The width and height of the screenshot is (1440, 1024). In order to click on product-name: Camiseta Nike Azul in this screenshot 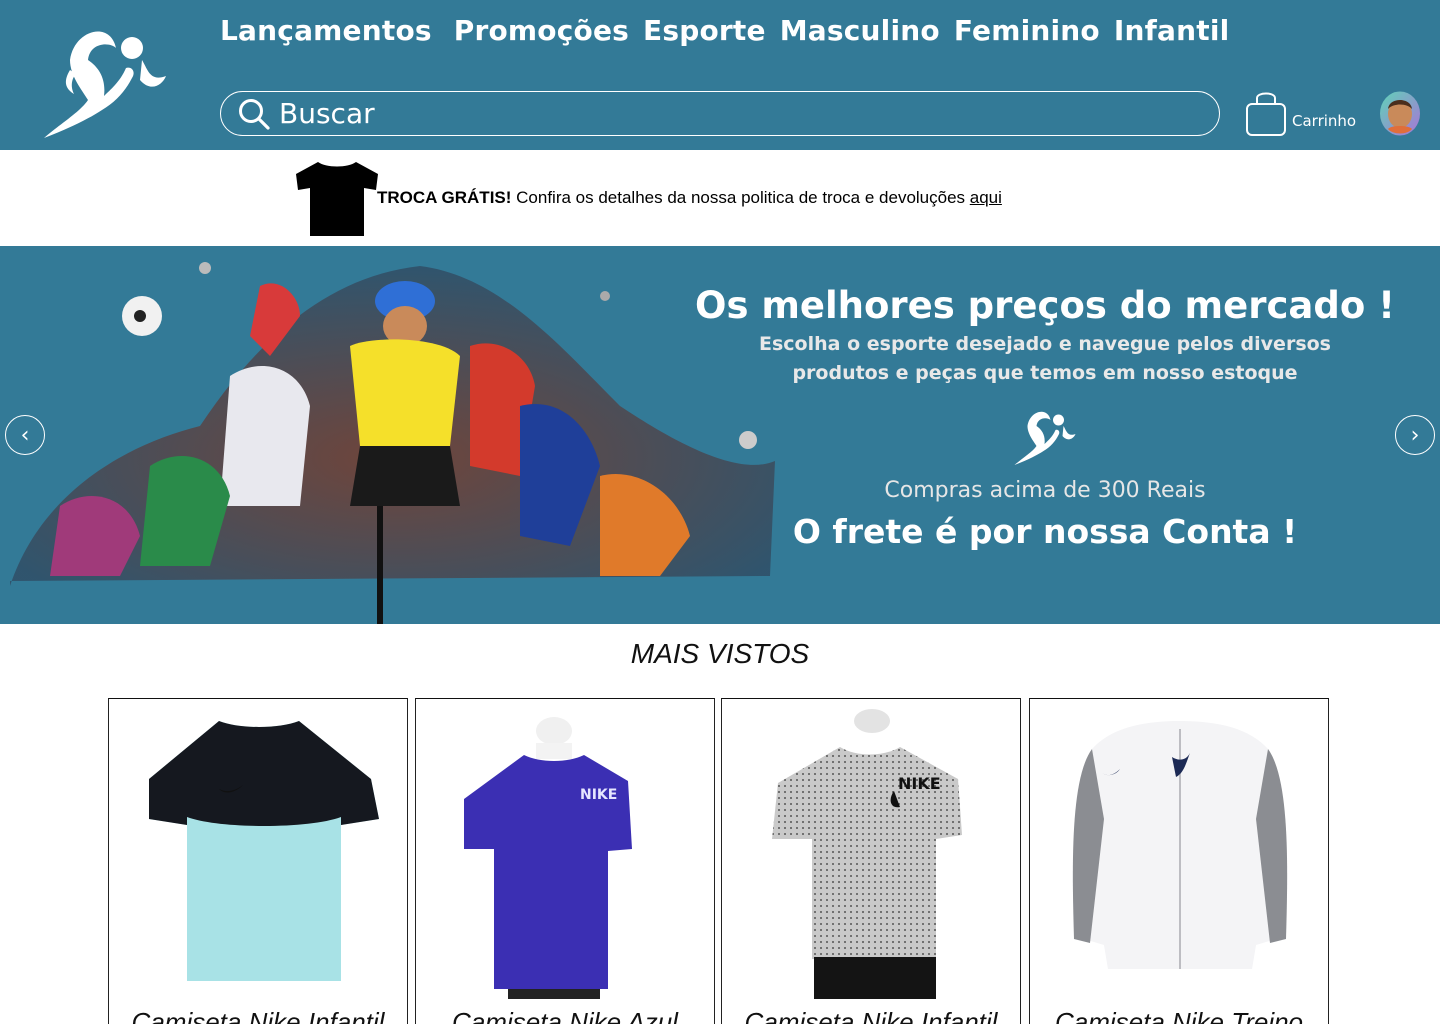, I will do `click(565, 1015)`.